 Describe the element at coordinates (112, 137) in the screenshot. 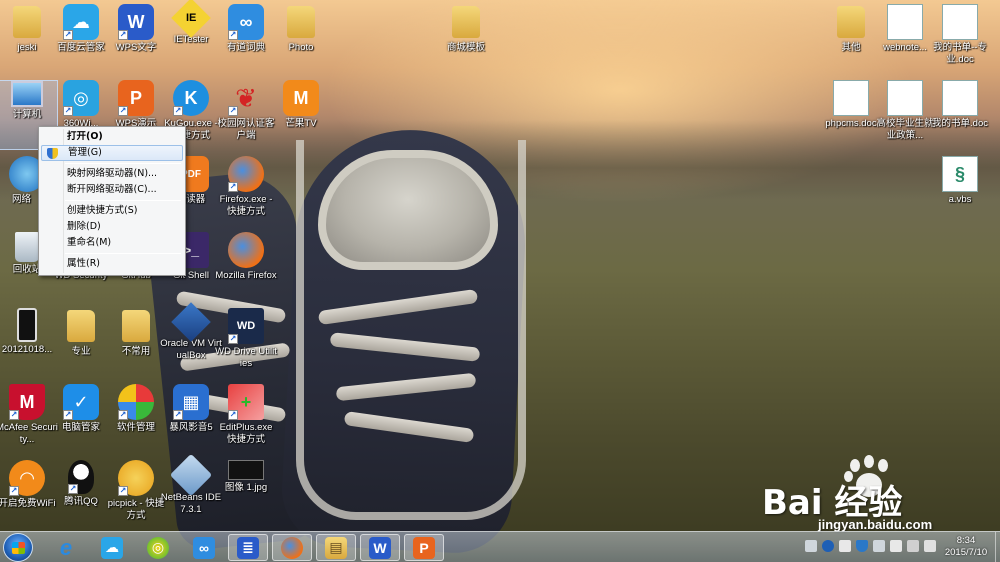

I see `menu-item-open: 打开(O)` at that location.